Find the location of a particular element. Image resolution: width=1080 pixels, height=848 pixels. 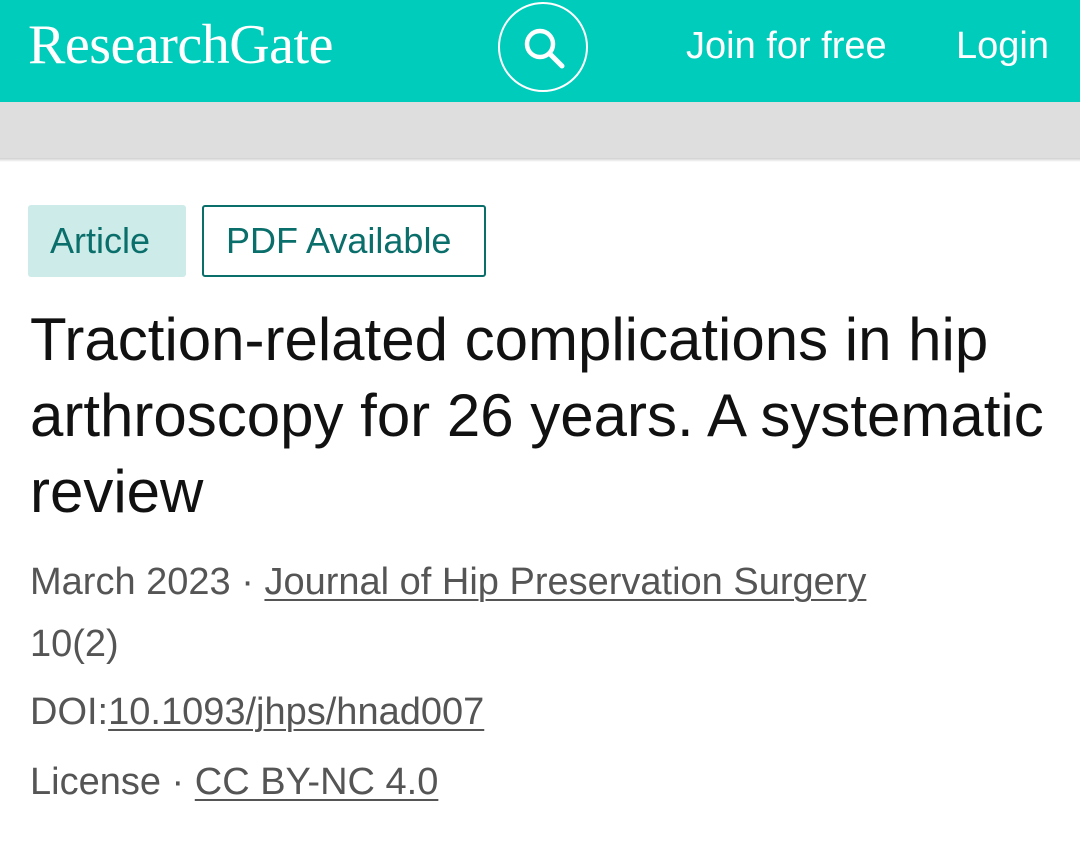

license-line: License · CC BY-NC 4.0 is located at coordinates (234, 782).